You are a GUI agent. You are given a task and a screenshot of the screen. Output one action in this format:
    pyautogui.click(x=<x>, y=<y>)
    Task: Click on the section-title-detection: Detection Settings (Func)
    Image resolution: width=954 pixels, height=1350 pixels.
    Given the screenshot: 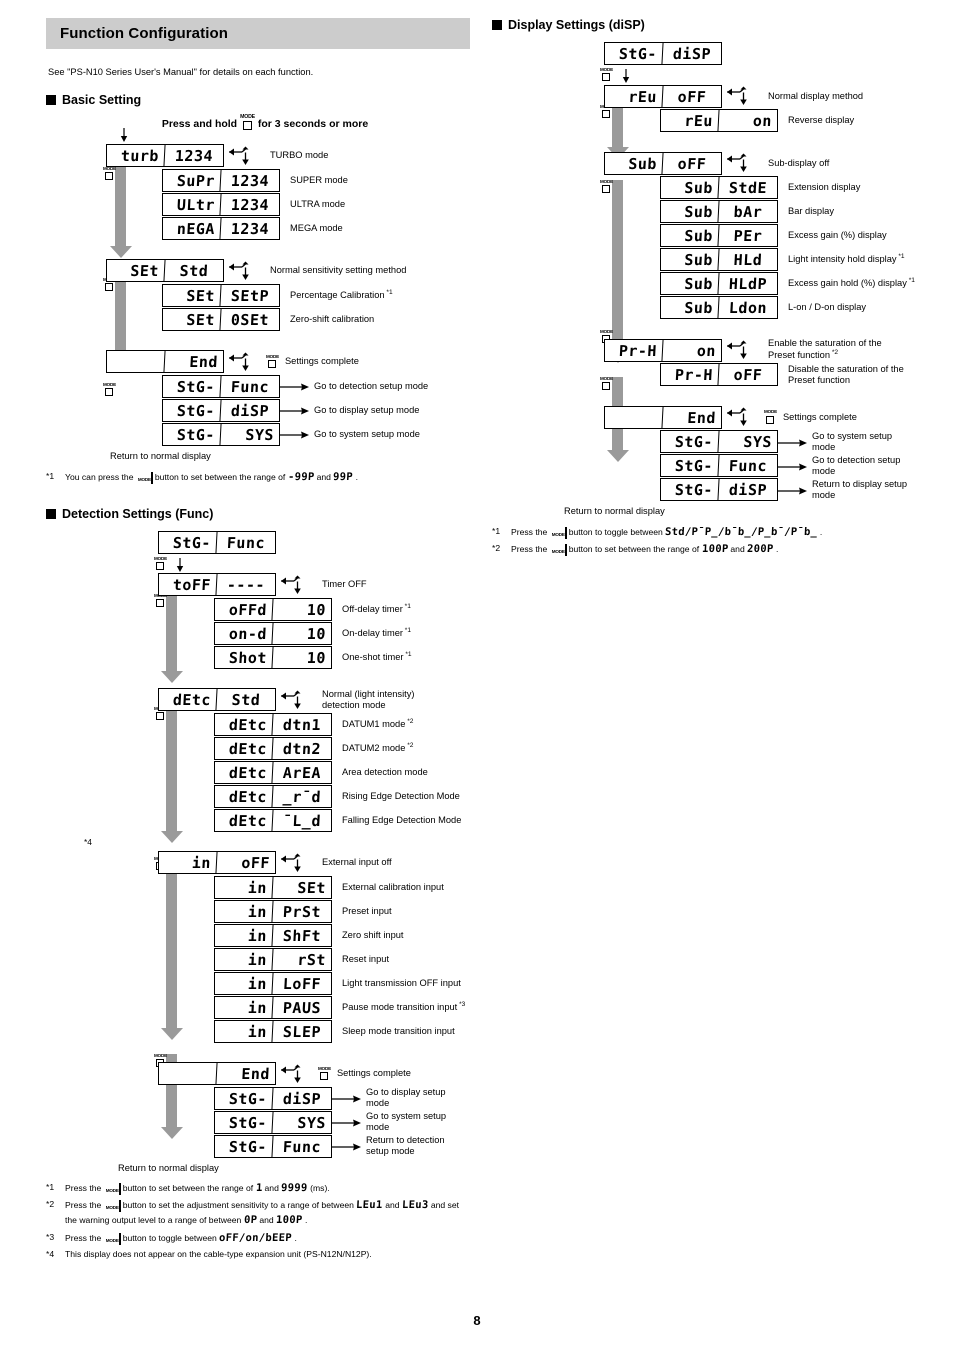 What is the action you would take?
    pyautogui.click(x=138, y=513)
    